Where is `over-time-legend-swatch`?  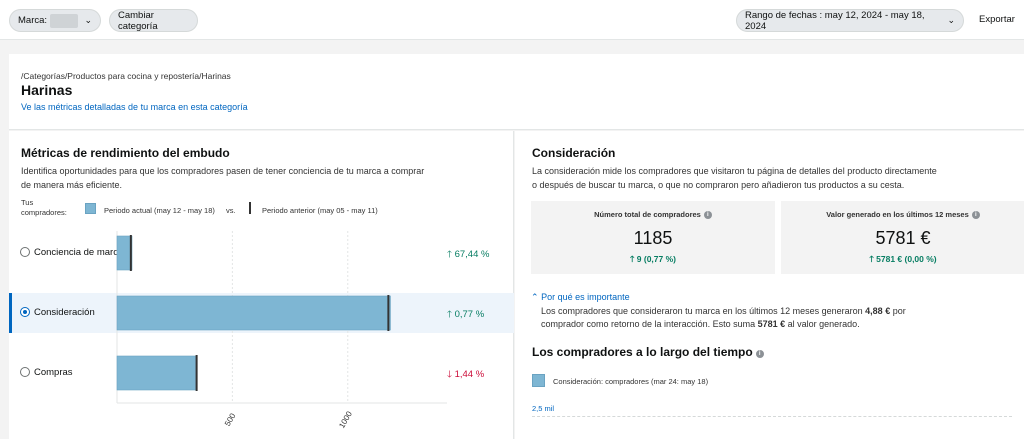 over-time-legend-swatch is located at coordinates (538, 380).